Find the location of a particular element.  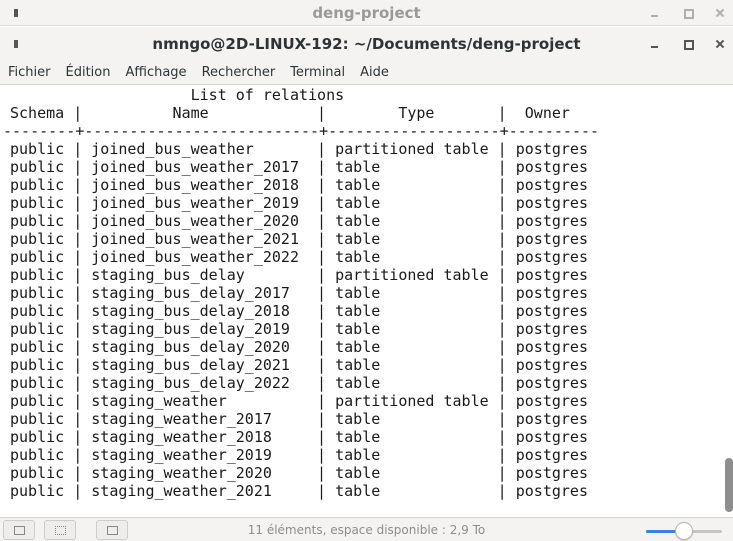

status-bar: 11 éléments, espace disponible : 2,9 To is located at coordinates (366, 529).